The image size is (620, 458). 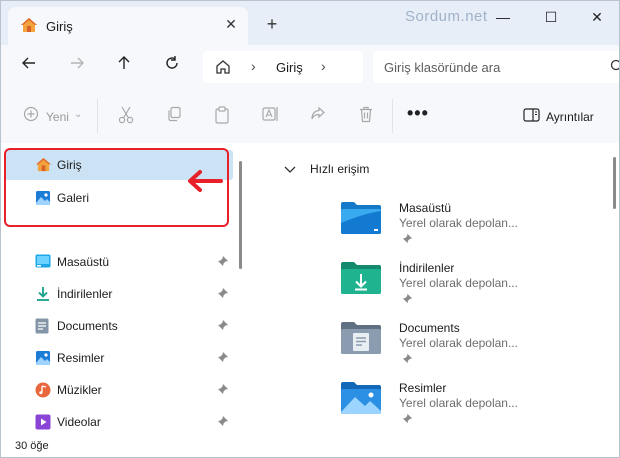 I want to click on close-window-button: ✕, so click(x=597, y=17).